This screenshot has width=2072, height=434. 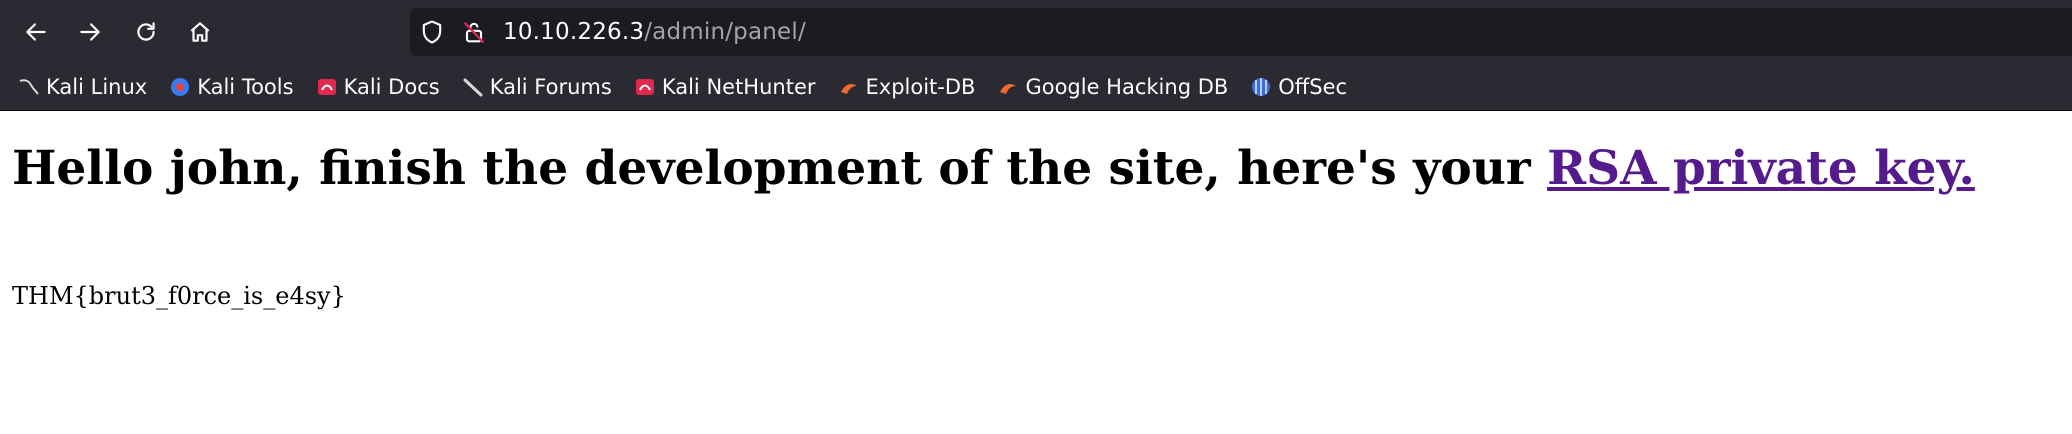 I want to click on forward-button, so click(x=90, y=32).